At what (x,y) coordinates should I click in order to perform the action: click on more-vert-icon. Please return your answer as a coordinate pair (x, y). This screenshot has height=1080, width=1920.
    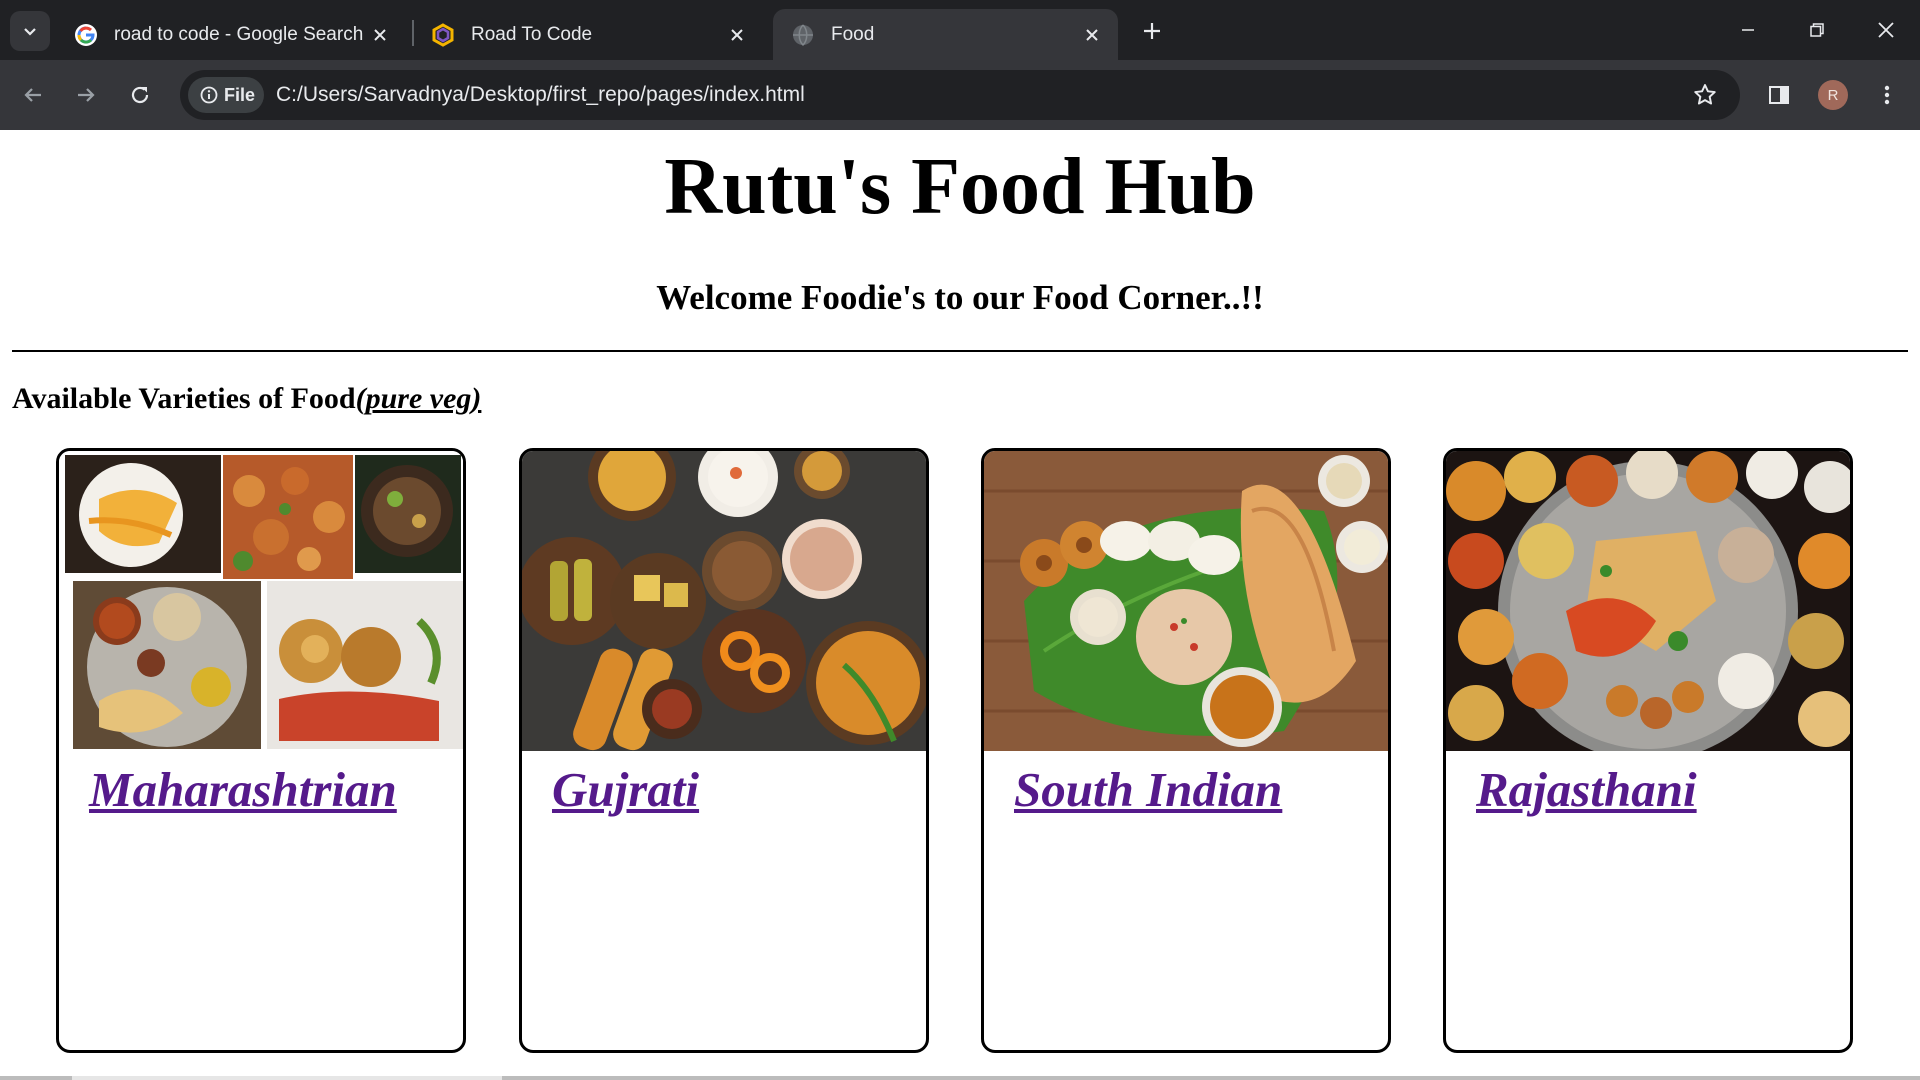
    Looking at the image, I should click on (1887, 95).